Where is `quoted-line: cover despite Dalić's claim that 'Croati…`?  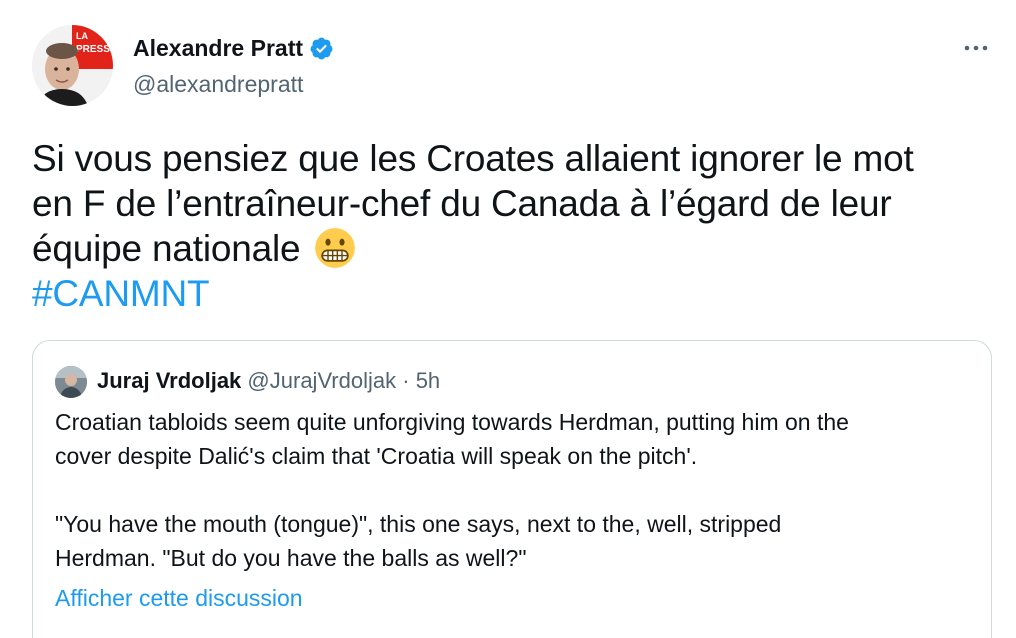 quoted-line: cover despite Dalić's claim that 'Croati… is located at coordinates (376, 456).